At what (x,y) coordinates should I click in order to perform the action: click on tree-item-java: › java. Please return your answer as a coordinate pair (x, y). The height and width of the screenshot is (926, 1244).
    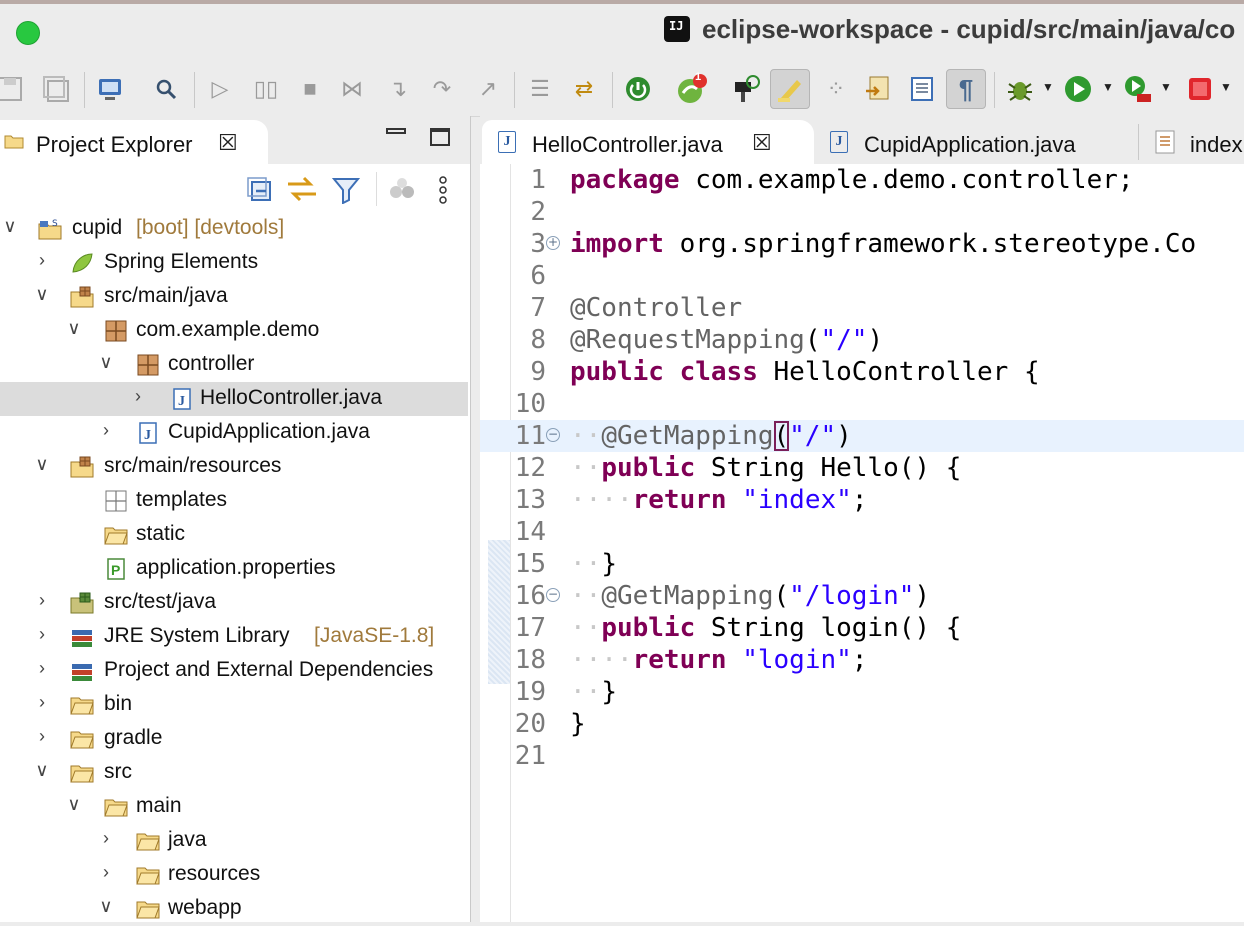
    Looking at the image, I should click on (234, 841).